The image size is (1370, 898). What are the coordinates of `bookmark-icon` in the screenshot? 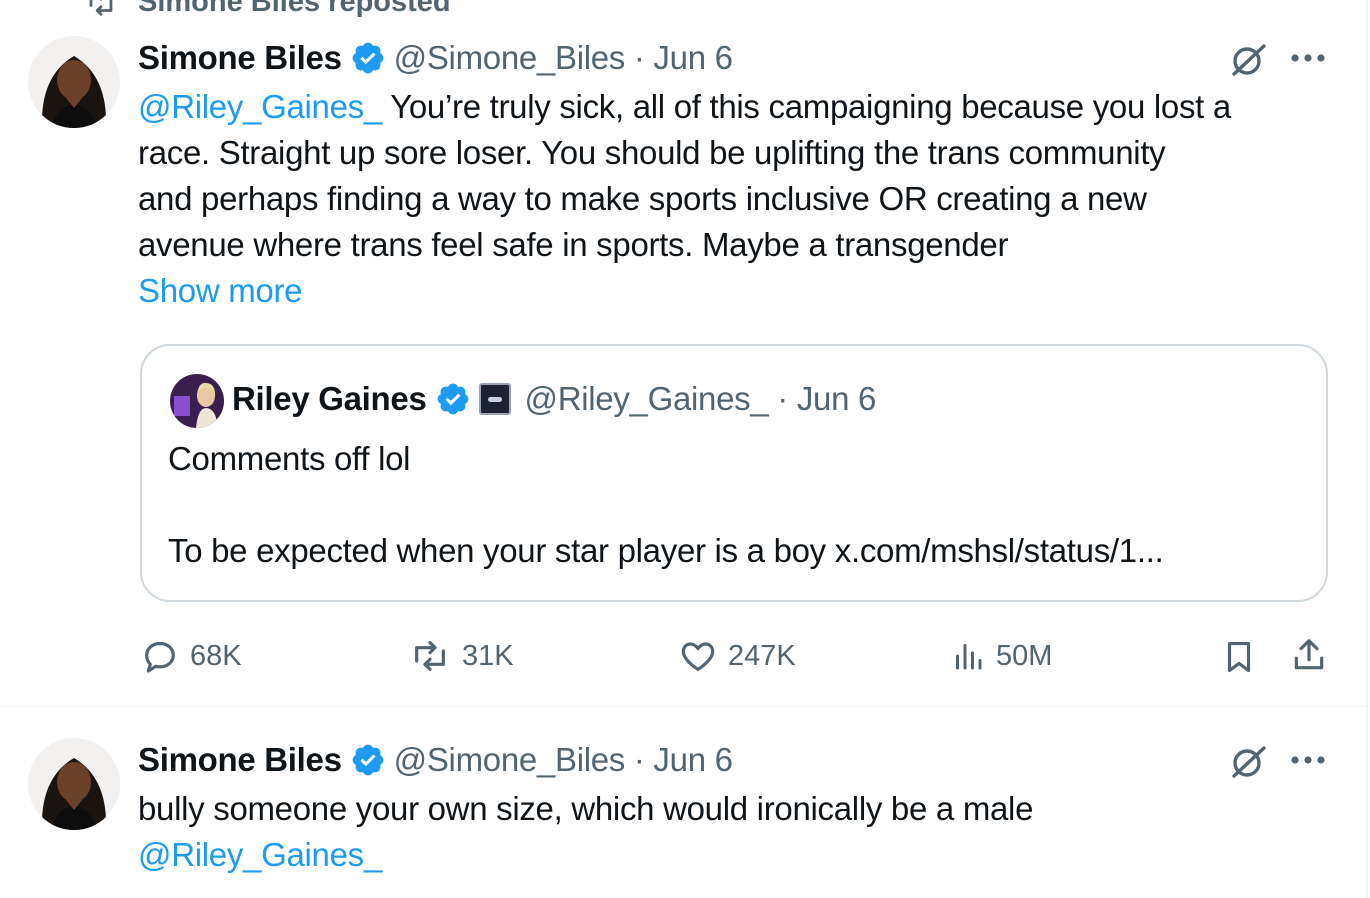 It's located at (1239, 657).